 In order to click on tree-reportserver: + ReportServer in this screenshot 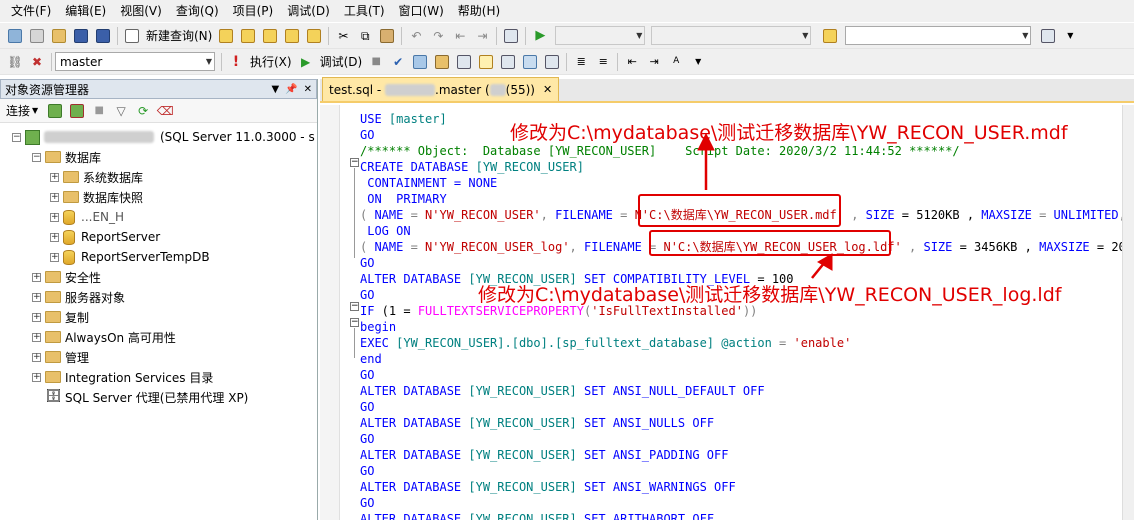, I will do `click(158, 237)`.